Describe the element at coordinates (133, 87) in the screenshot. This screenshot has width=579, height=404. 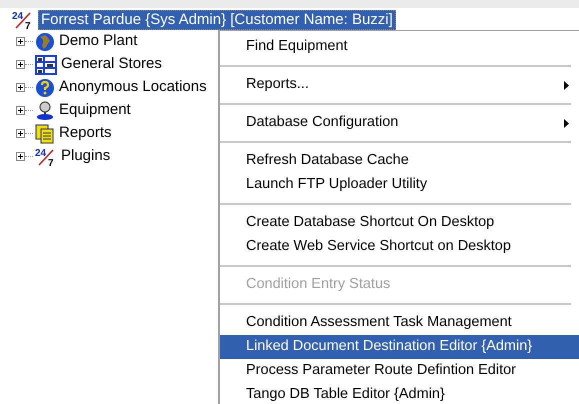
I see `tree-item-label: Anonymous Locations` at that location.